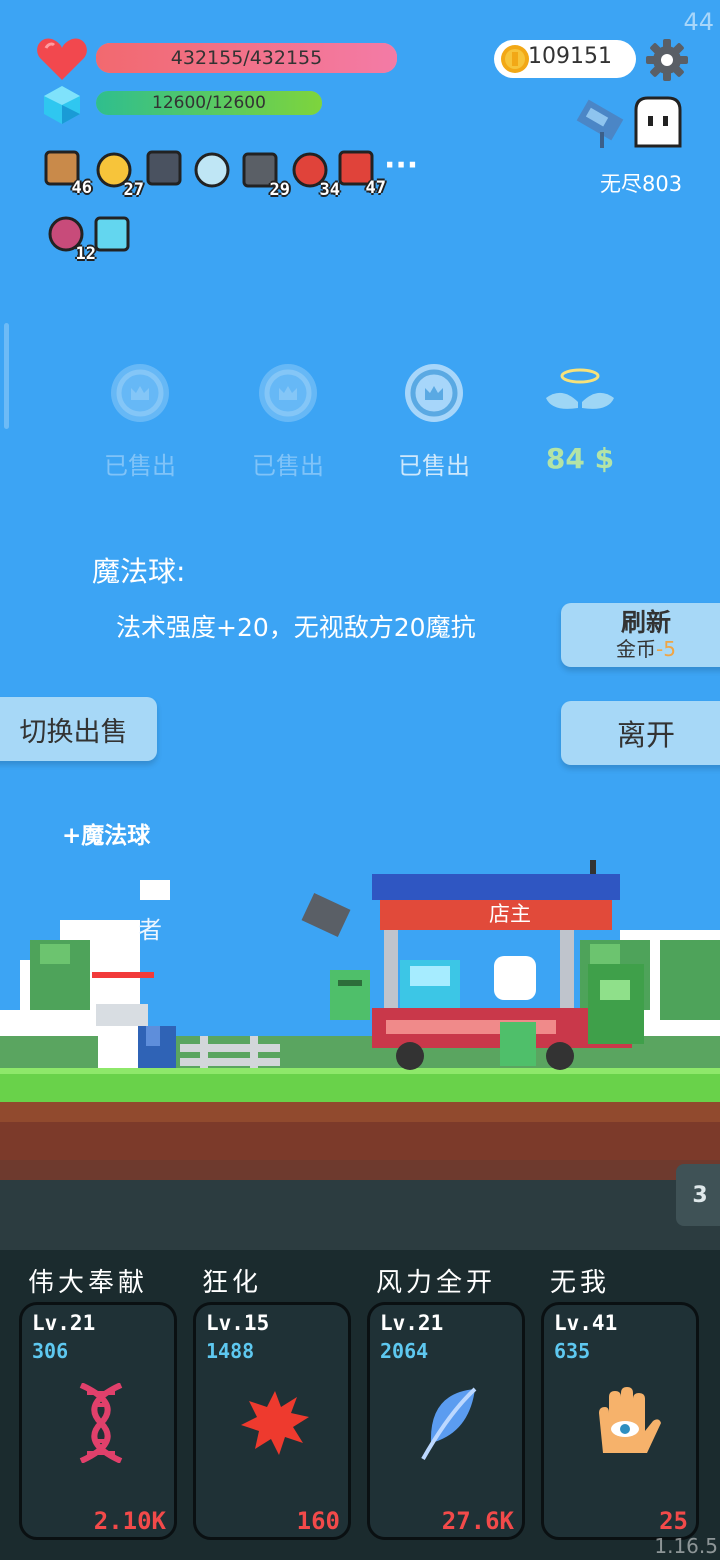 The image size is (720, 1560). What do you see at coordinates (214, 172) in the screenshot?
I see `magnifier-item-icon` at bounding box center [214, 172].